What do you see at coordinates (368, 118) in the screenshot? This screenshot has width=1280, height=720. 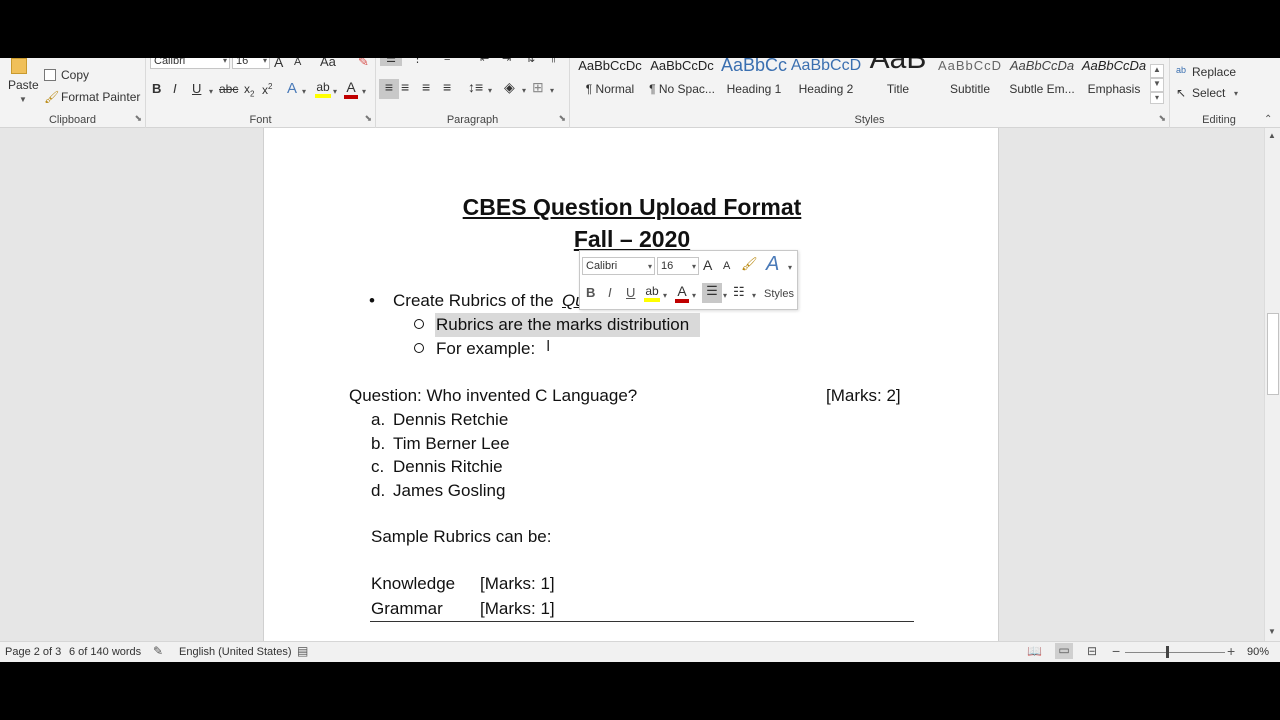 I see `font-launcher-icon: ⬊` at bounding box center [368, 118].